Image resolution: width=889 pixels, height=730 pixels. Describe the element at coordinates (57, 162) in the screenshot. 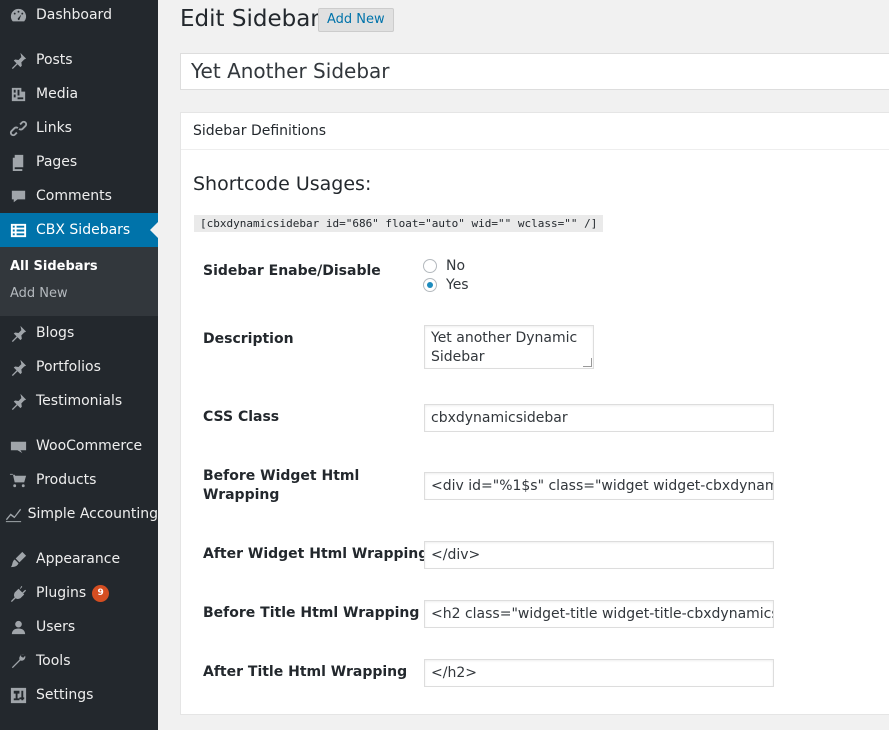

I see `menu-label: Pages` at that location.